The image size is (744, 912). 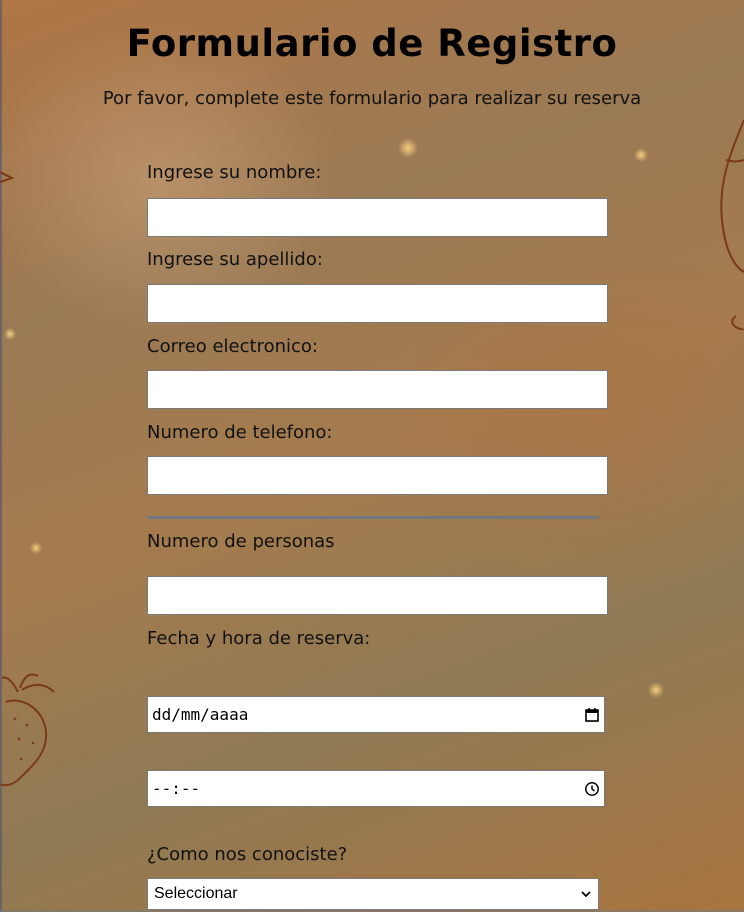 I want to click on leaf-icon, so click(x=7, y=177).